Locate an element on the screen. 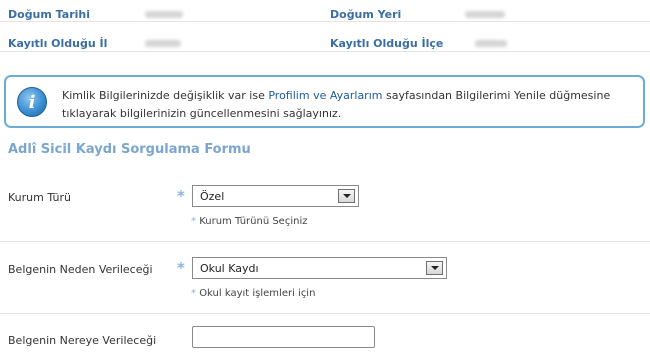  birth-date-value-redacted is located at coordinates (164, 14).